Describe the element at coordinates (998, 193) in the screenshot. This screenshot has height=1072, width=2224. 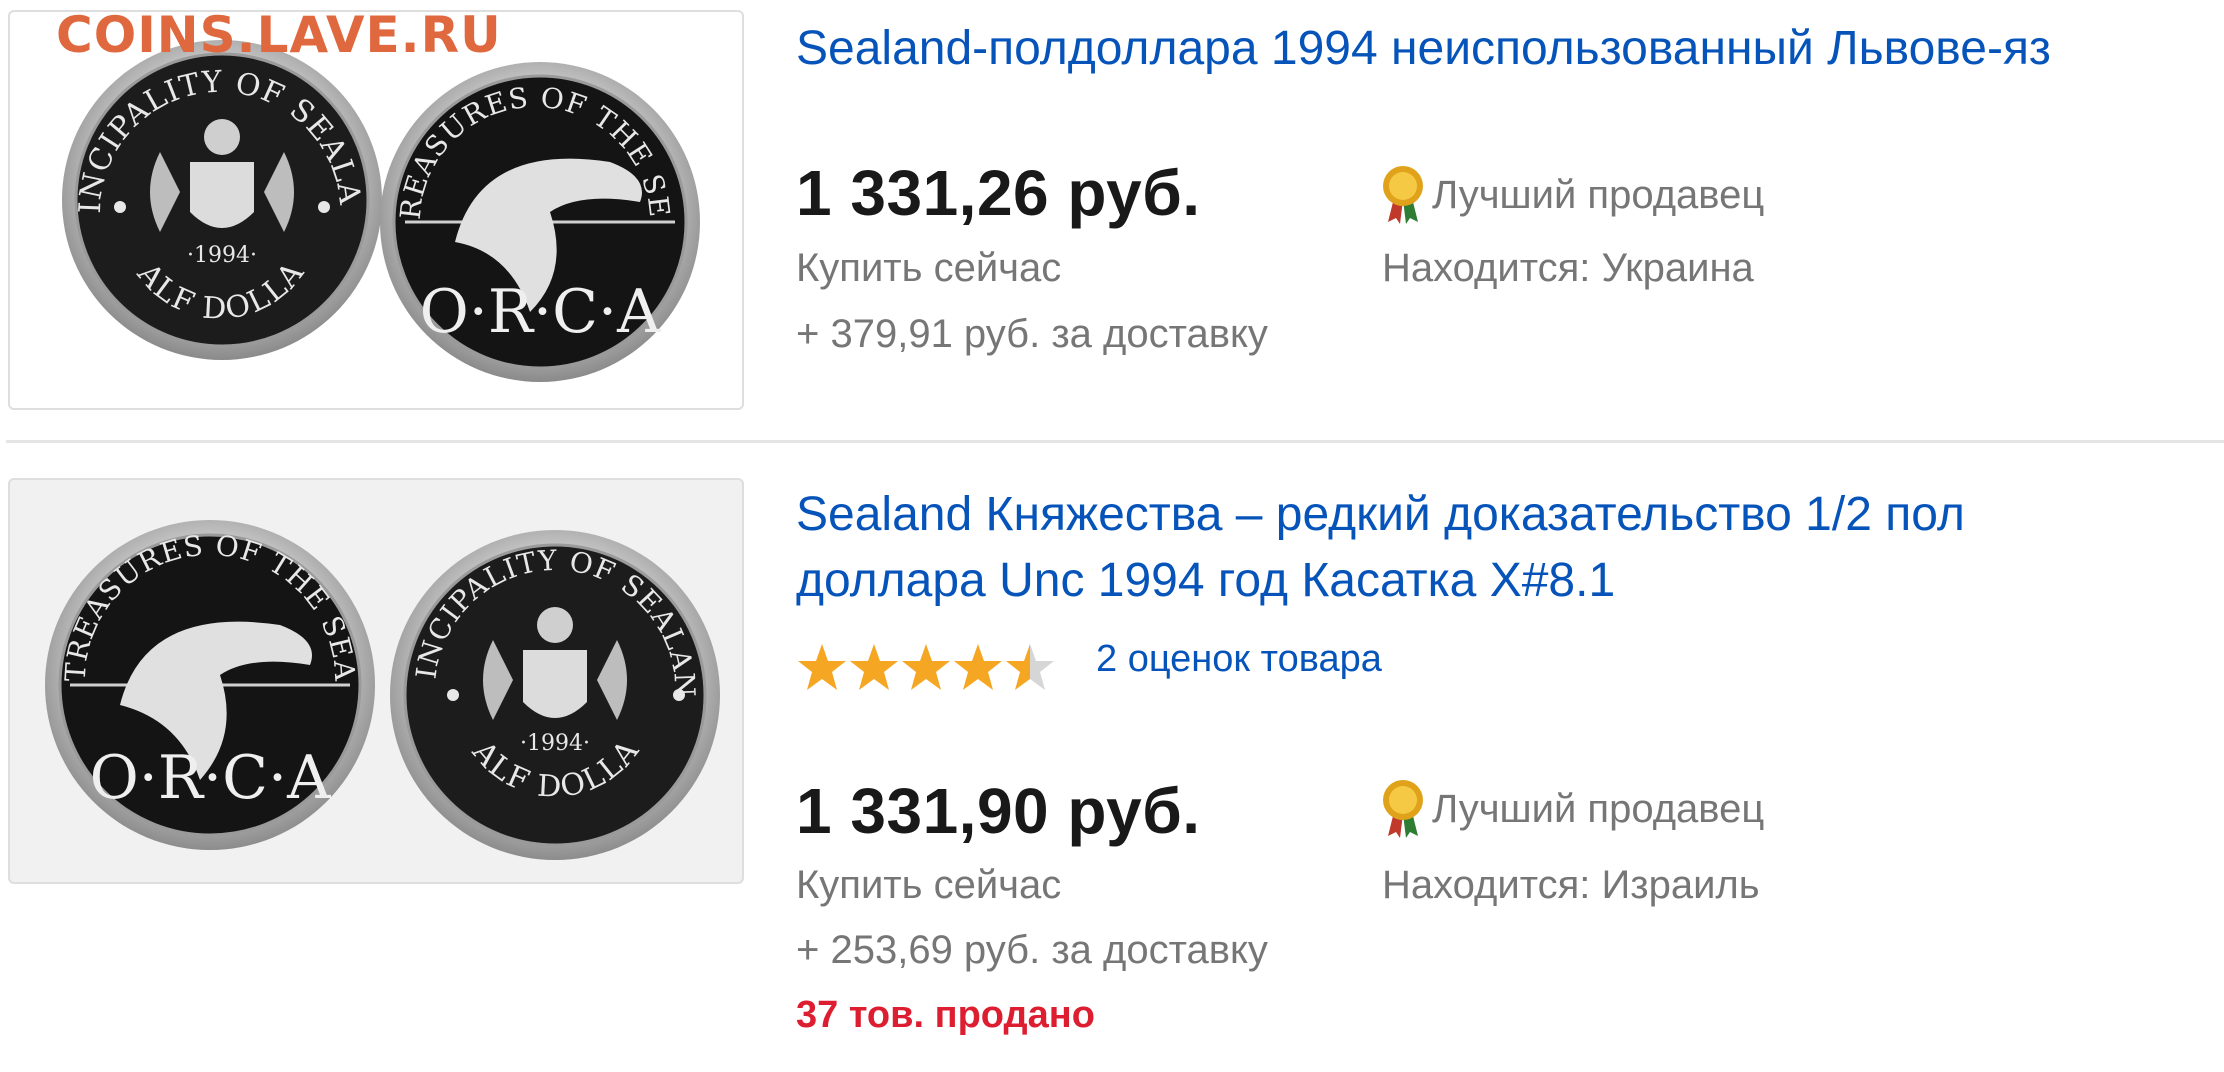
I see `price: 1 331,26 руб.` at that location.